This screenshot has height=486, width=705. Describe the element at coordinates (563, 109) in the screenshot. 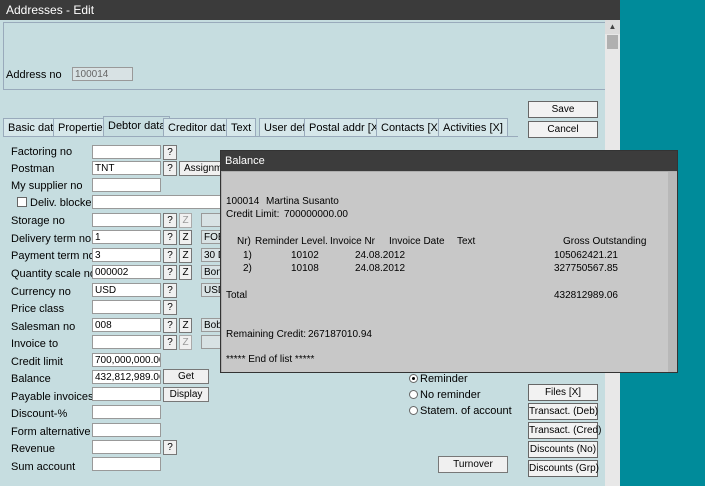

I see `save-button: Save` at that location.